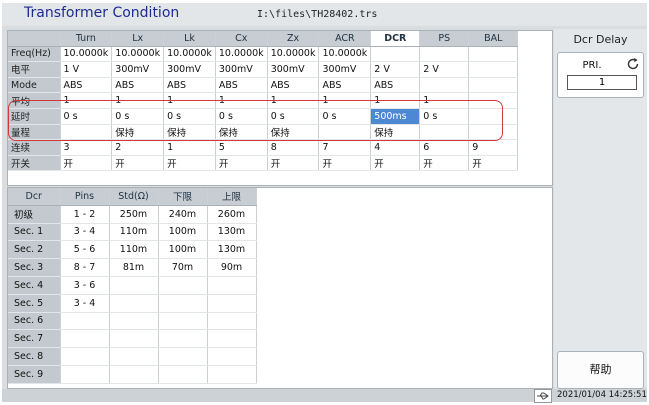 Image resolution: width=649 pixels, height=405 pixels. I want to click on param-cell: 2, so click(138, 147).